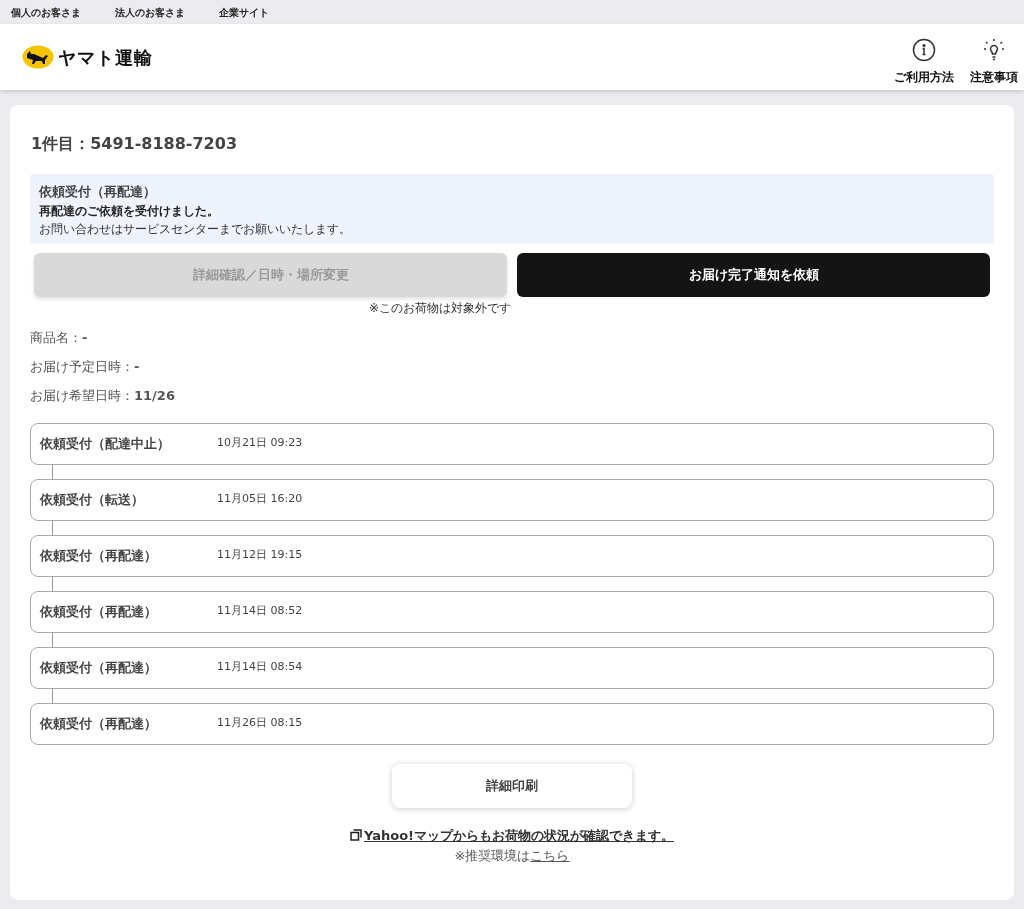 The image size is (1024, 909). What do you see at coordinates (38, 57) in the screenshot?
I see `cat-logo-icon` at bounding box center [38, 57].